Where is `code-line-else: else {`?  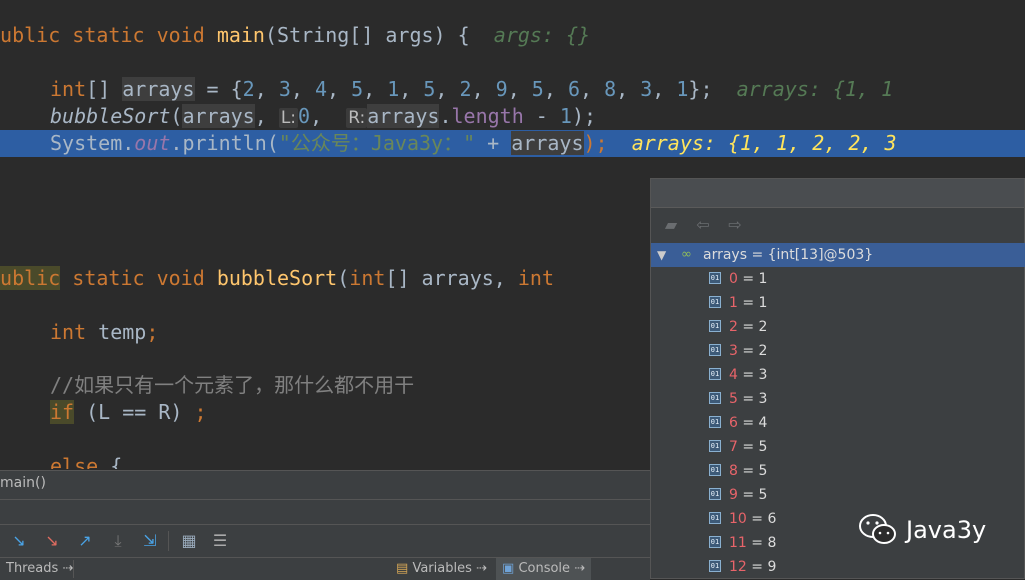 code-line-else: else { is located at coordinates (86, 461).